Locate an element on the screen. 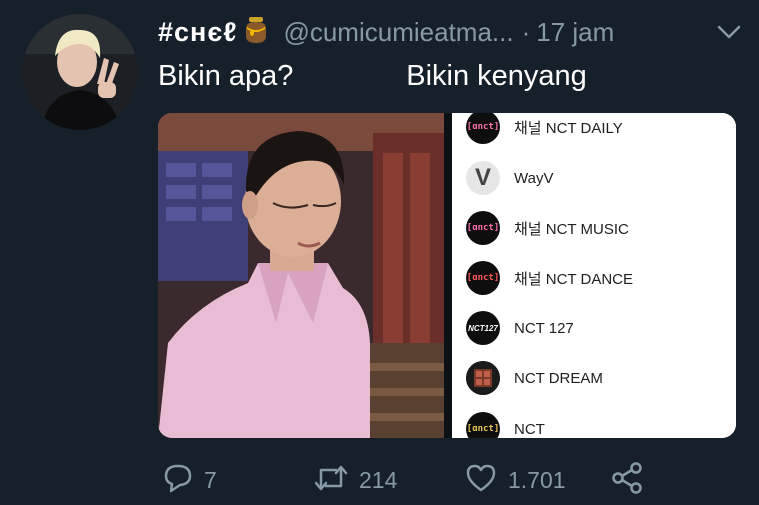  tweet-actions: 7 214 1.701 is located at coordinates (408, 480).